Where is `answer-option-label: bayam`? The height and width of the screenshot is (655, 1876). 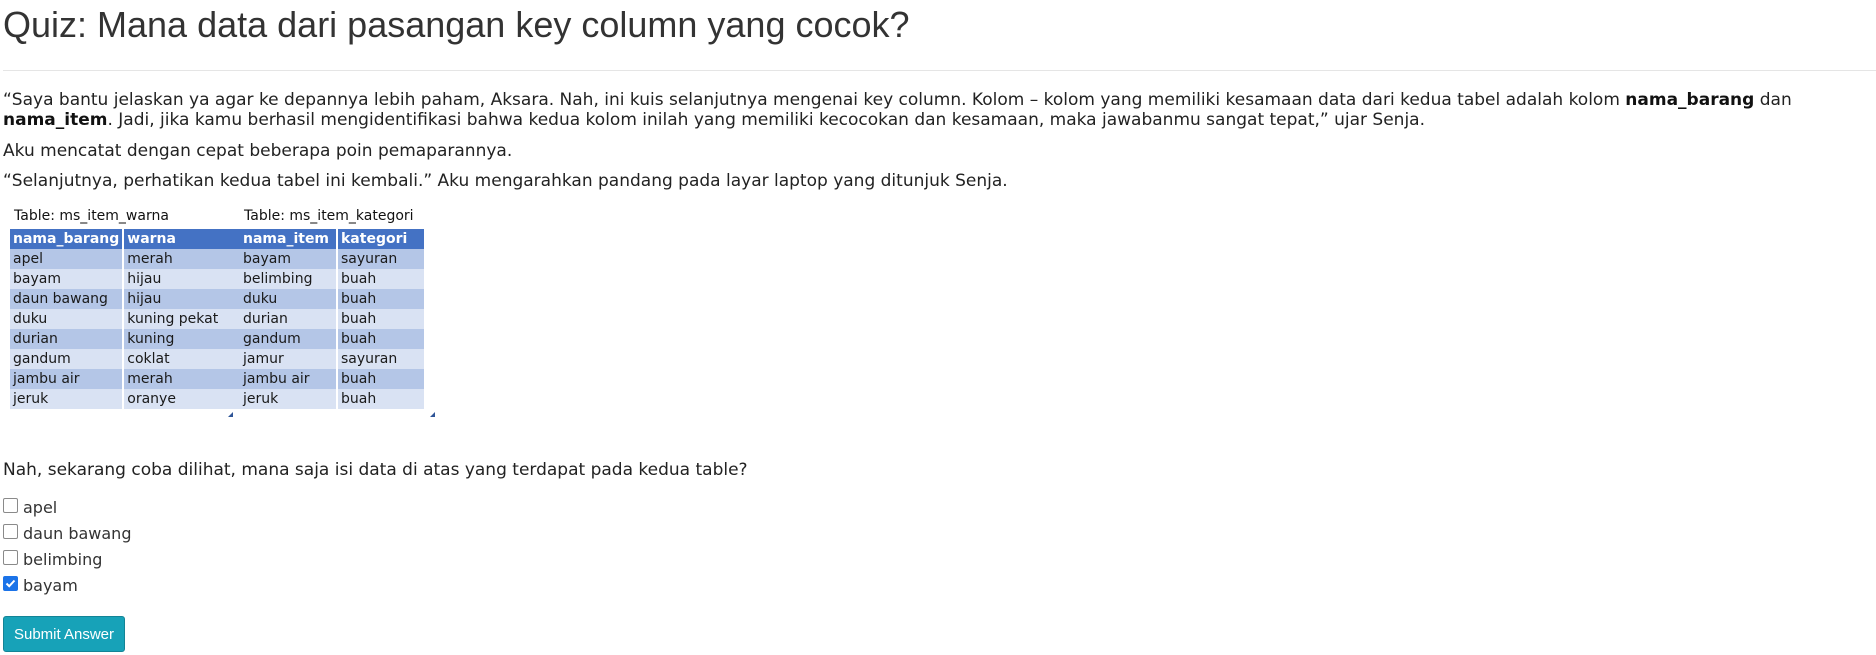 answer-option-label: bayam is located at coordinates (50, 585).